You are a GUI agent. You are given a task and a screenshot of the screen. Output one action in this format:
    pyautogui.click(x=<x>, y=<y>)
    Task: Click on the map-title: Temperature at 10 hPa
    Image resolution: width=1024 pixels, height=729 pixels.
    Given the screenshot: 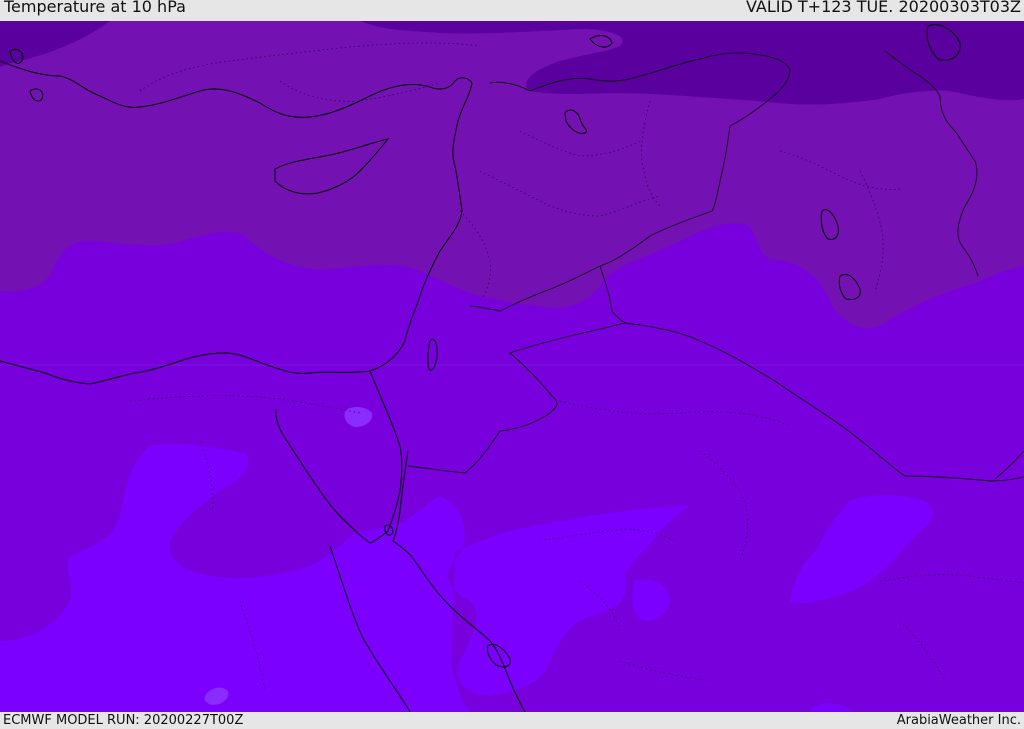 What is the action you would take?
    pyautogui.click(x=95, y=8)
    